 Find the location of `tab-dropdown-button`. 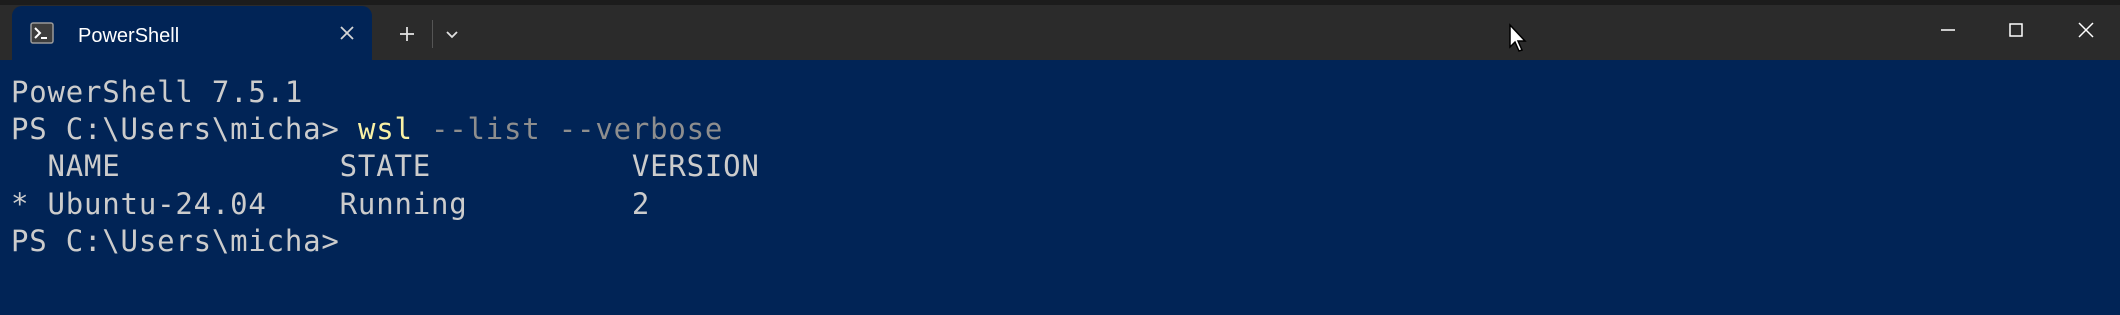

tab-dropdown-button is located at coordinates (452, 34).